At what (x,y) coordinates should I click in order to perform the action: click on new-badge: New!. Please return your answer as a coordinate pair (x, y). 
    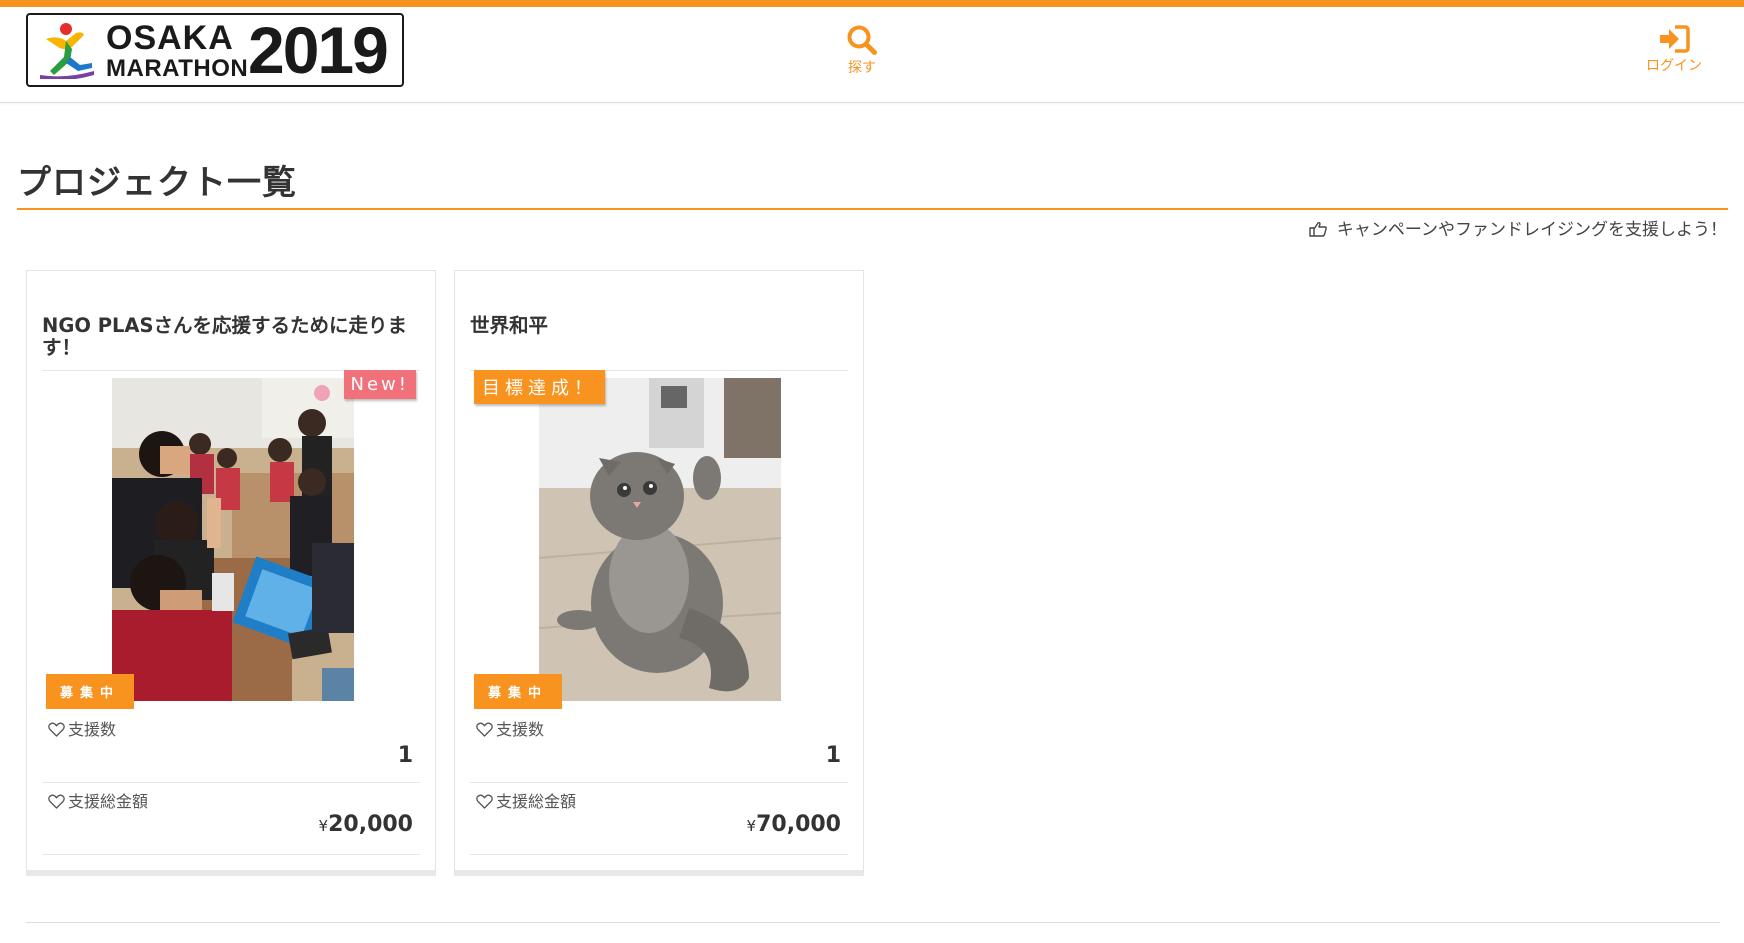
    Looking at the image, I should click on (379, 384).